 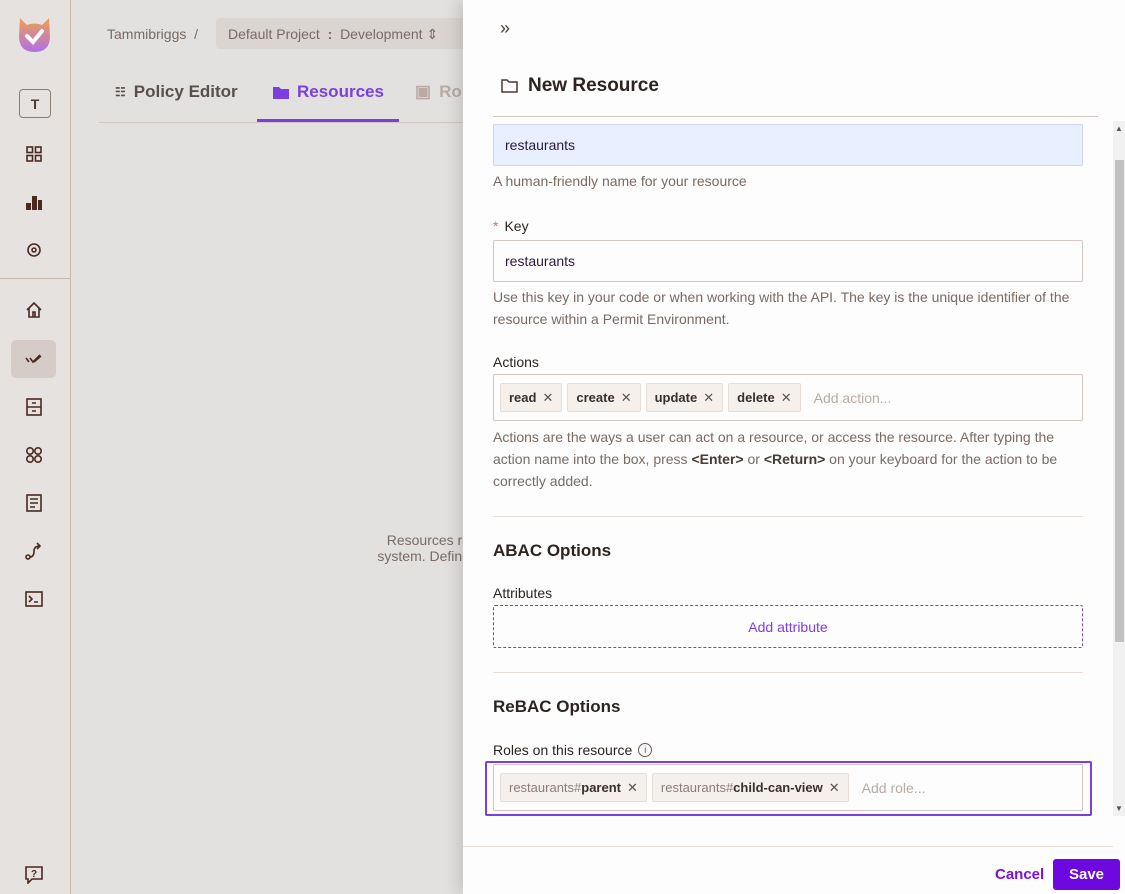 I want to click on header-divider, so click(x=795, y=116).